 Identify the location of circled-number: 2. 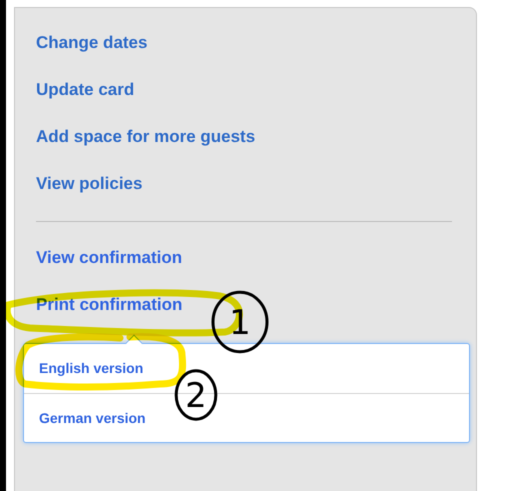
(196, 395).